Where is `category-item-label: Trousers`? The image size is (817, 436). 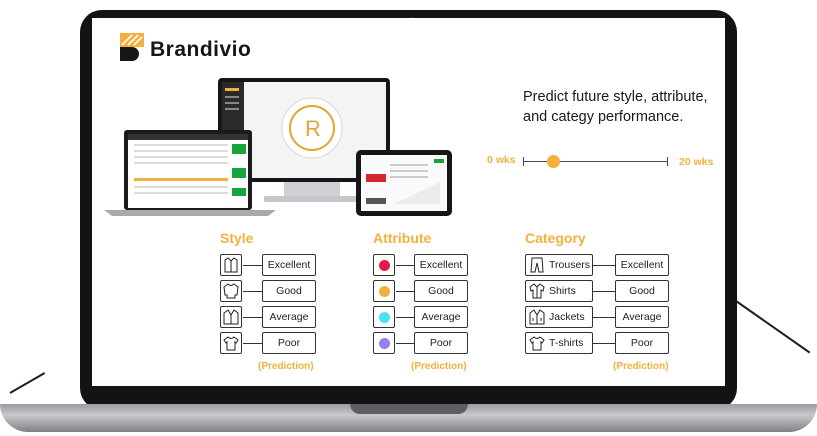
category-item-label: Trousers is located at coordinates (570, 265).